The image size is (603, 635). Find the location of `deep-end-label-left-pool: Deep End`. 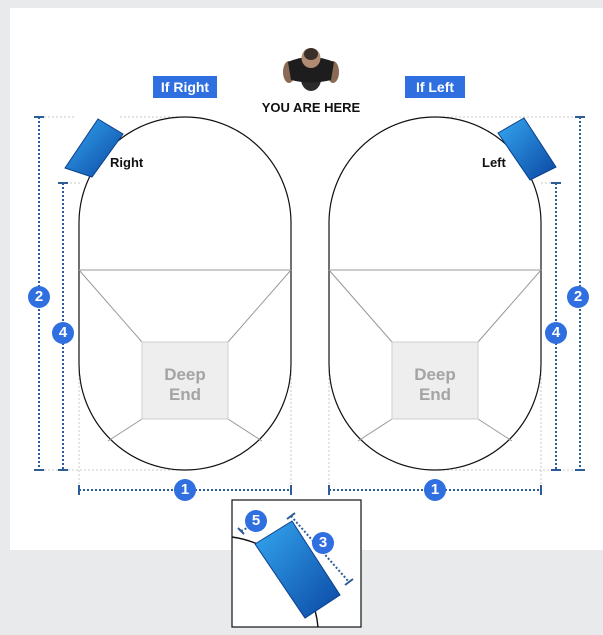

deep-end-label-left-pool: Deep End is located at coordinates (435, 384).